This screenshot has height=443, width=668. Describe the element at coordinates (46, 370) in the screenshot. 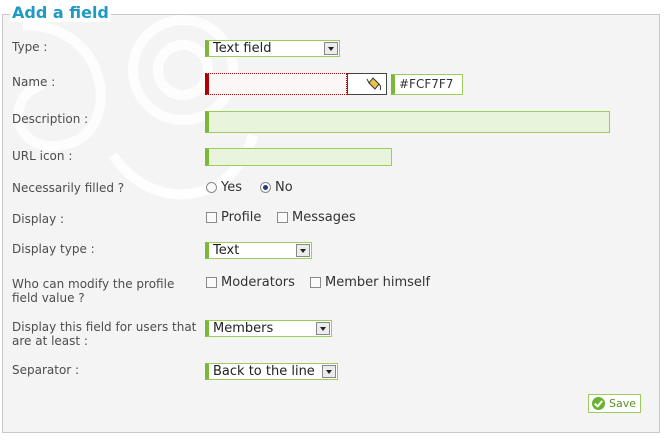

I see `separator-label: Separator :` at that location.